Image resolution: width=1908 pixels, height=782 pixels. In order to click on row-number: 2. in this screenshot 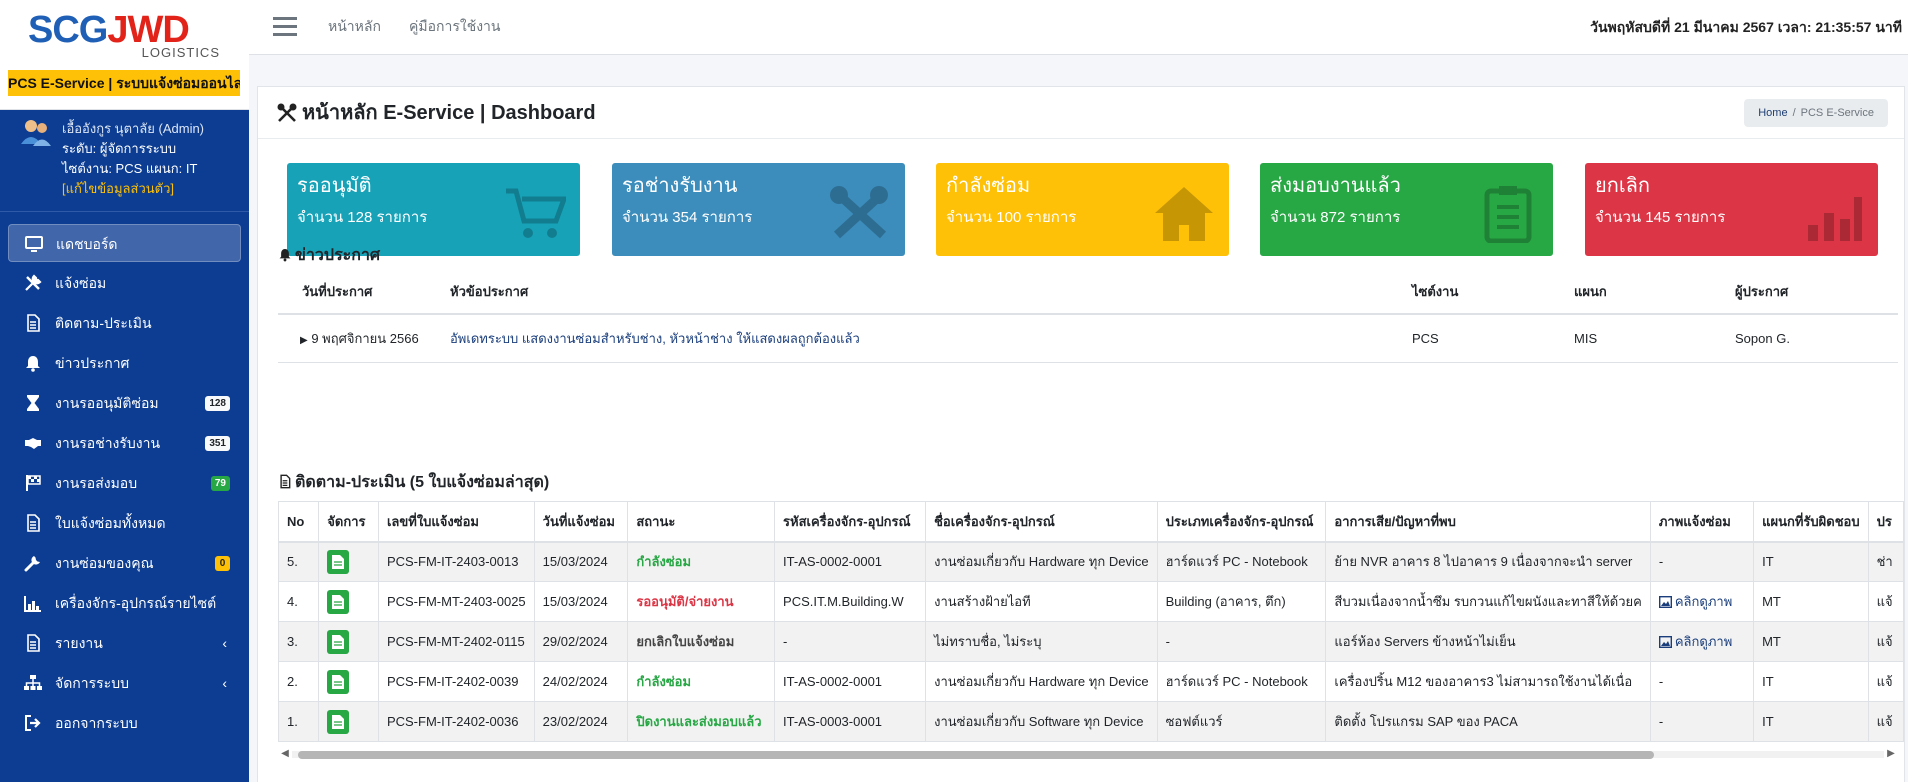, I will do `click(298, 681)`.